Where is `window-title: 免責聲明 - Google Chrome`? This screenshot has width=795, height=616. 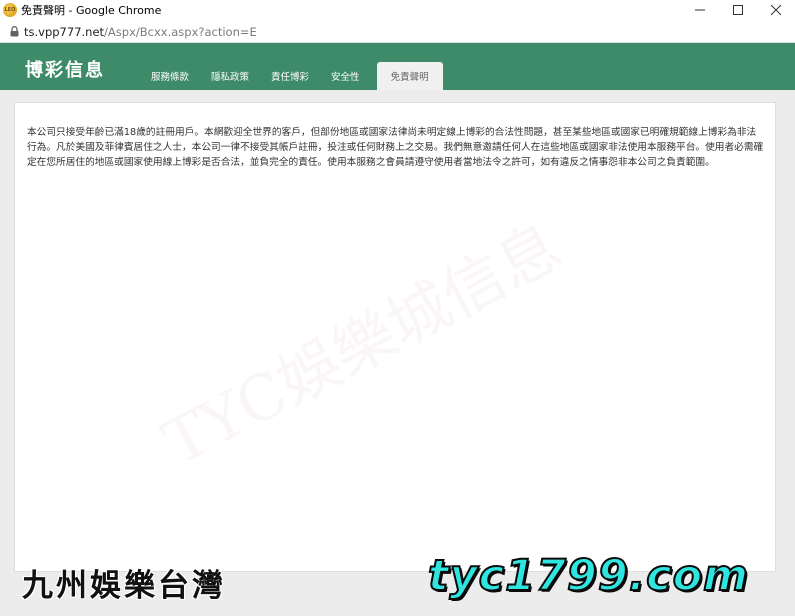 window-title: 免責聲明 - Google Chrome is located at coordinates (91, 10).